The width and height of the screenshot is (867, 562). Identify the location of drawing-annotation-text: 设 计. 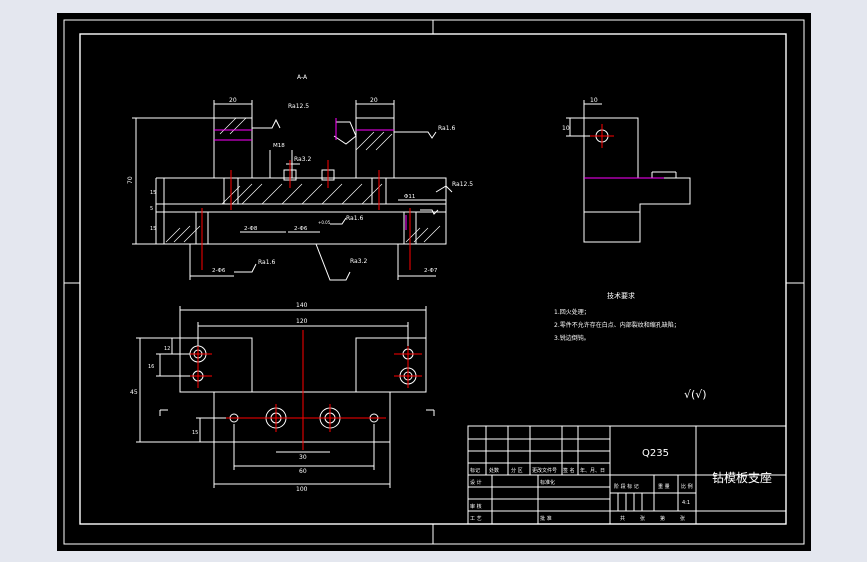
(476, 482).